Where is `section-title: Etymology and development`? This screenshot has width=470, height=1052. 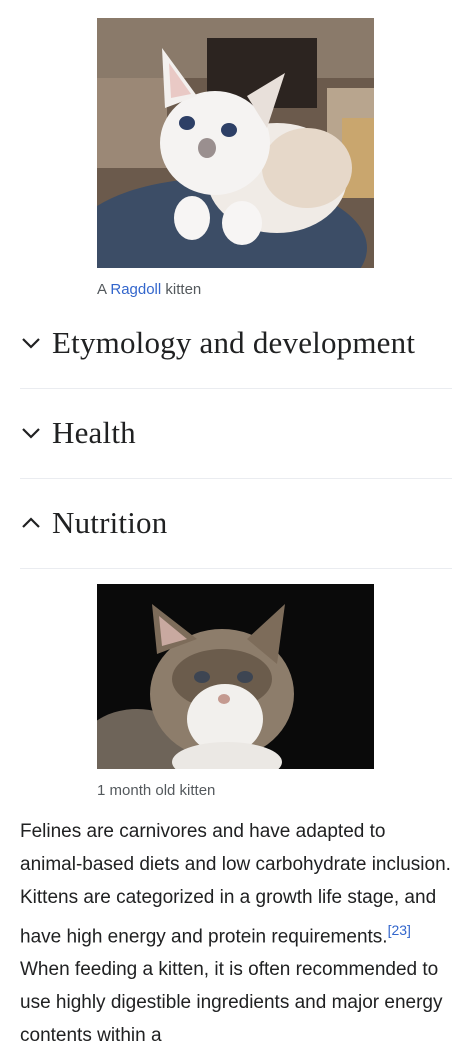 section-title: Etymology and development is located at coordinates (234, 342).